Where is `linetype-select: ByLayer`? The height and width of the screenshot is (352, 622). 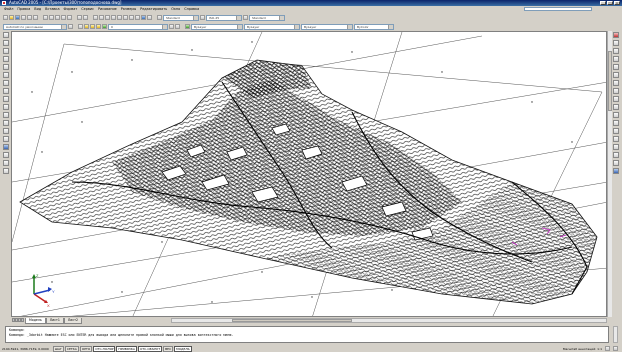
linetype-select: ByLayer is located at coordinates (272, 26).